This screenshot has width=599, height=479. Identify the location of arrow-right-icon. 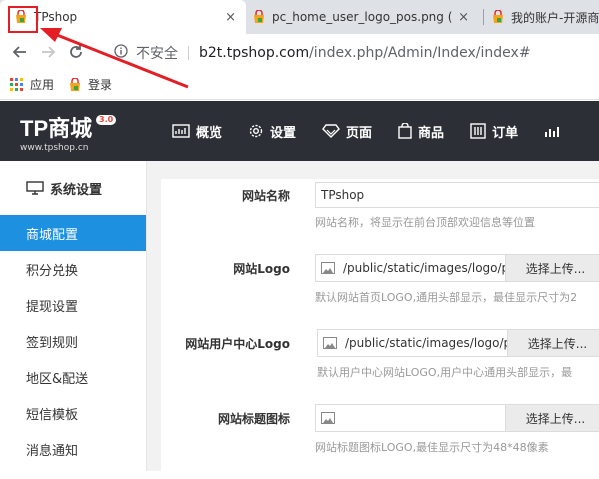
(49, 52).